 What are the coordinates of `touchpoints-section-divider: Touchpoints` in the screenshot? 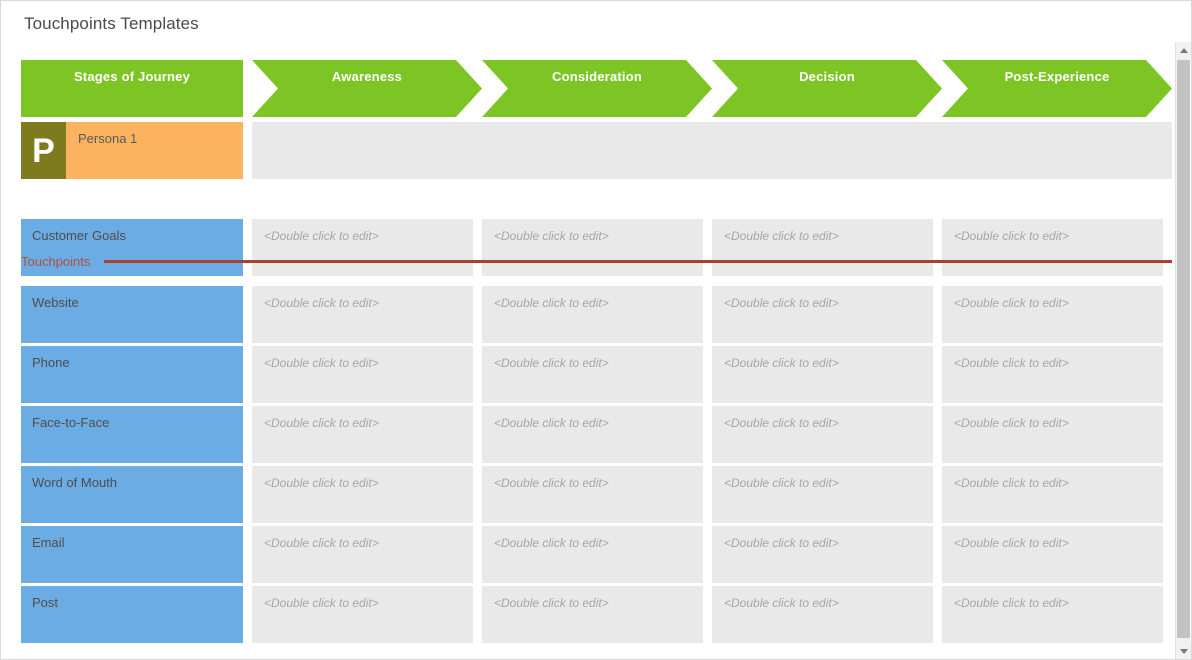 It's located at (596, 261).